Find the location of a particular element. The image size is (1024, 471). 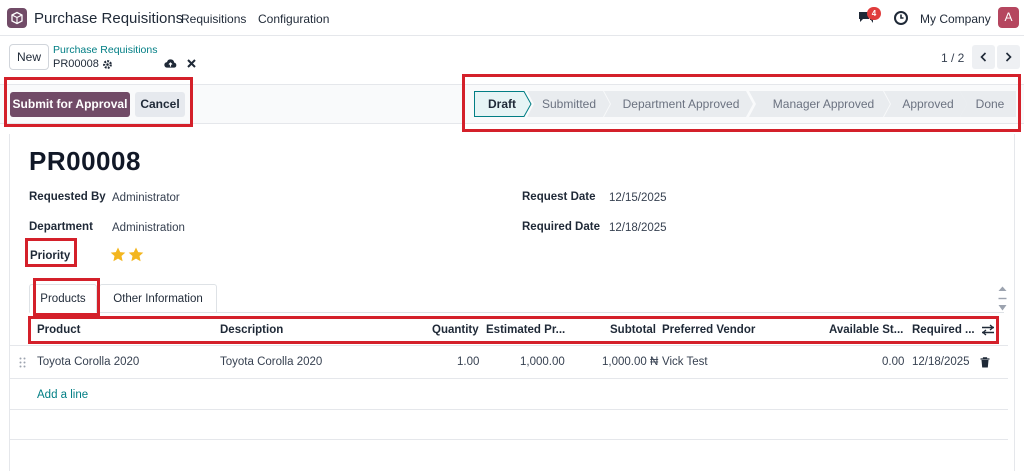

request-date-label: Request Date is located at coordinates (559, 197).